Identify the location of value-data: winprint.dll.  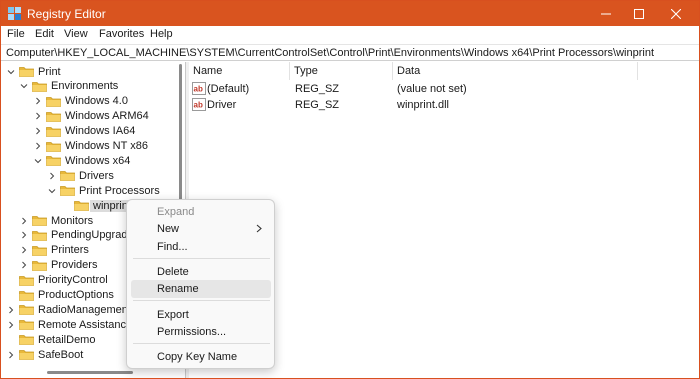
(423, 105).